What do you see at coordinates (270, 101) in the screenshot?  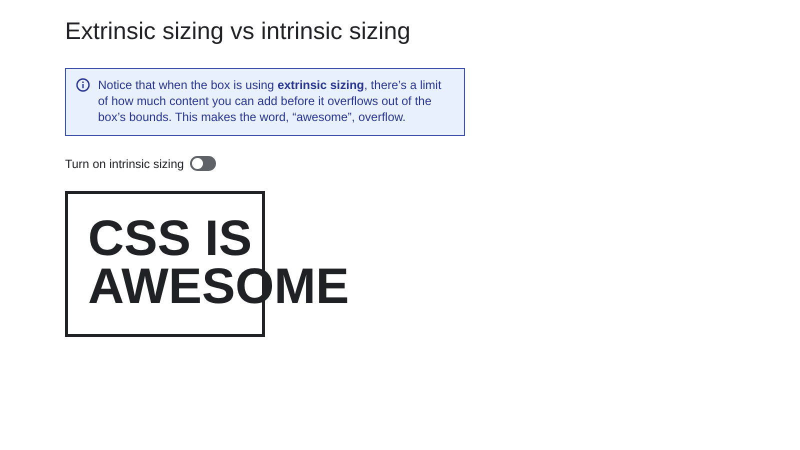 I see `notice-text: Notice that when the box is using extrinsic sizing, there’s a limit of how much content you can add before it overflows out of the box’s bounds. This makes the word, “awesome”, overflow.` at bounding box center [270, 101].